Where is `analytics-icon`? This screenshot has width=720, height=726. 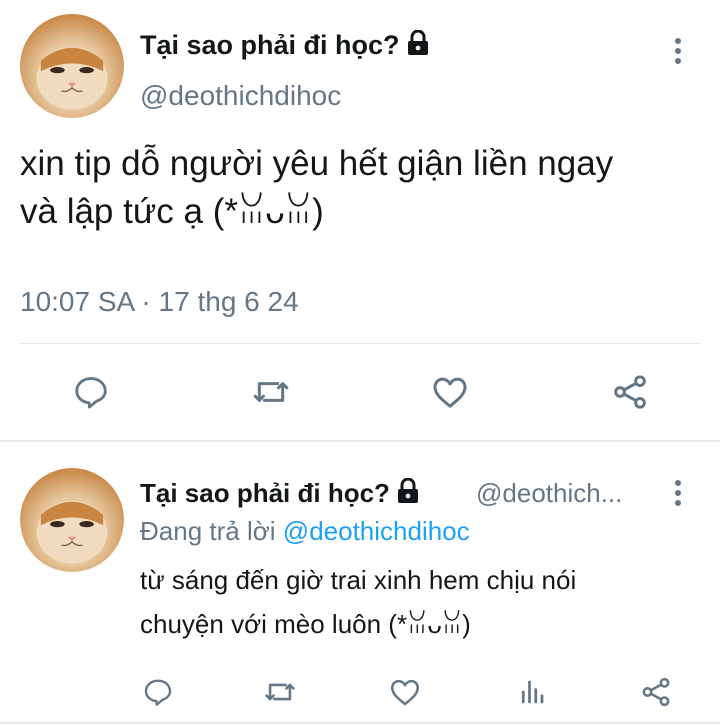 analytics-icon is located at coordinates (532, 692).